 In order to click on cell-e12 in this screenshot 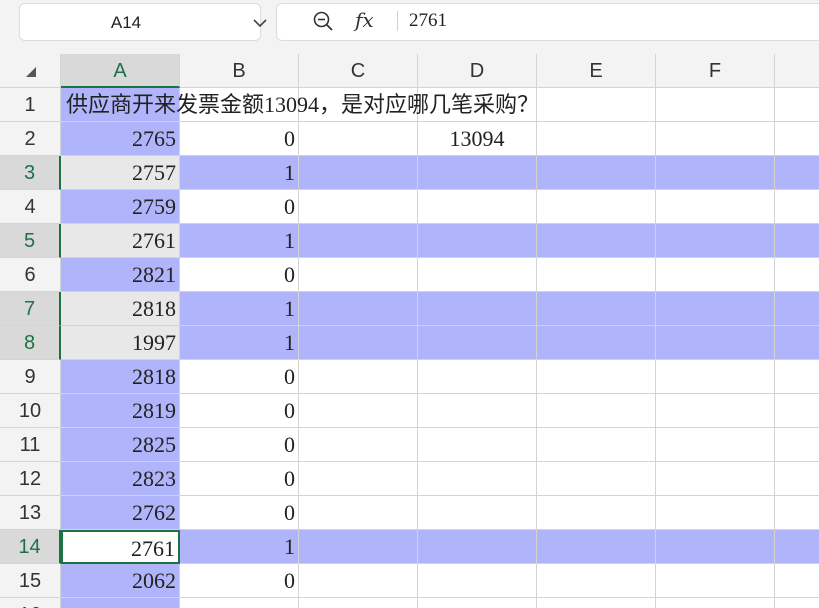, I will do `click(596, 479)`.